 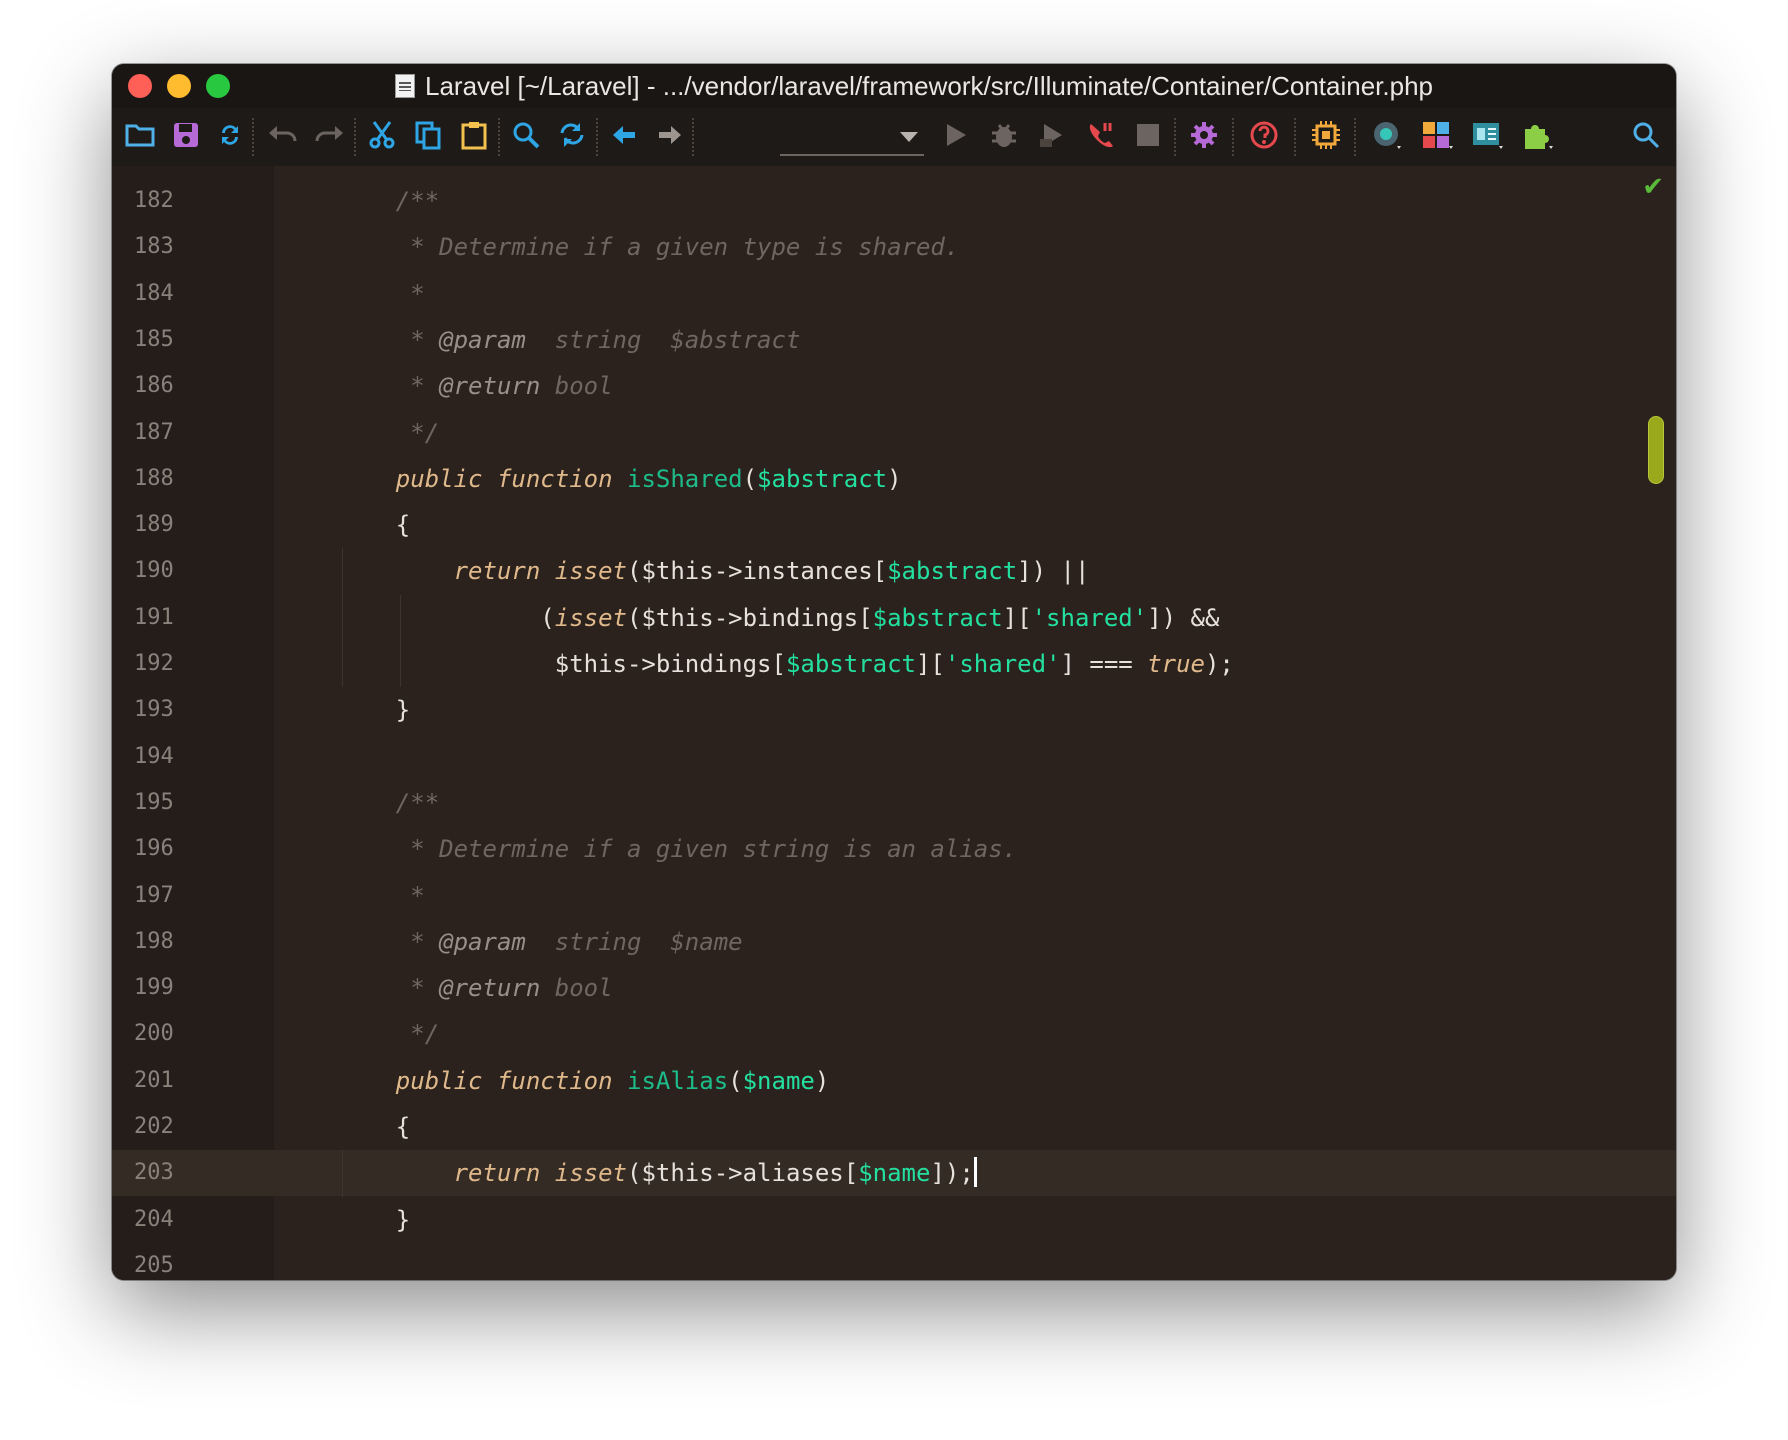 I want to click on code-text: public function isAlias($name), so click(x=584, y=1081).